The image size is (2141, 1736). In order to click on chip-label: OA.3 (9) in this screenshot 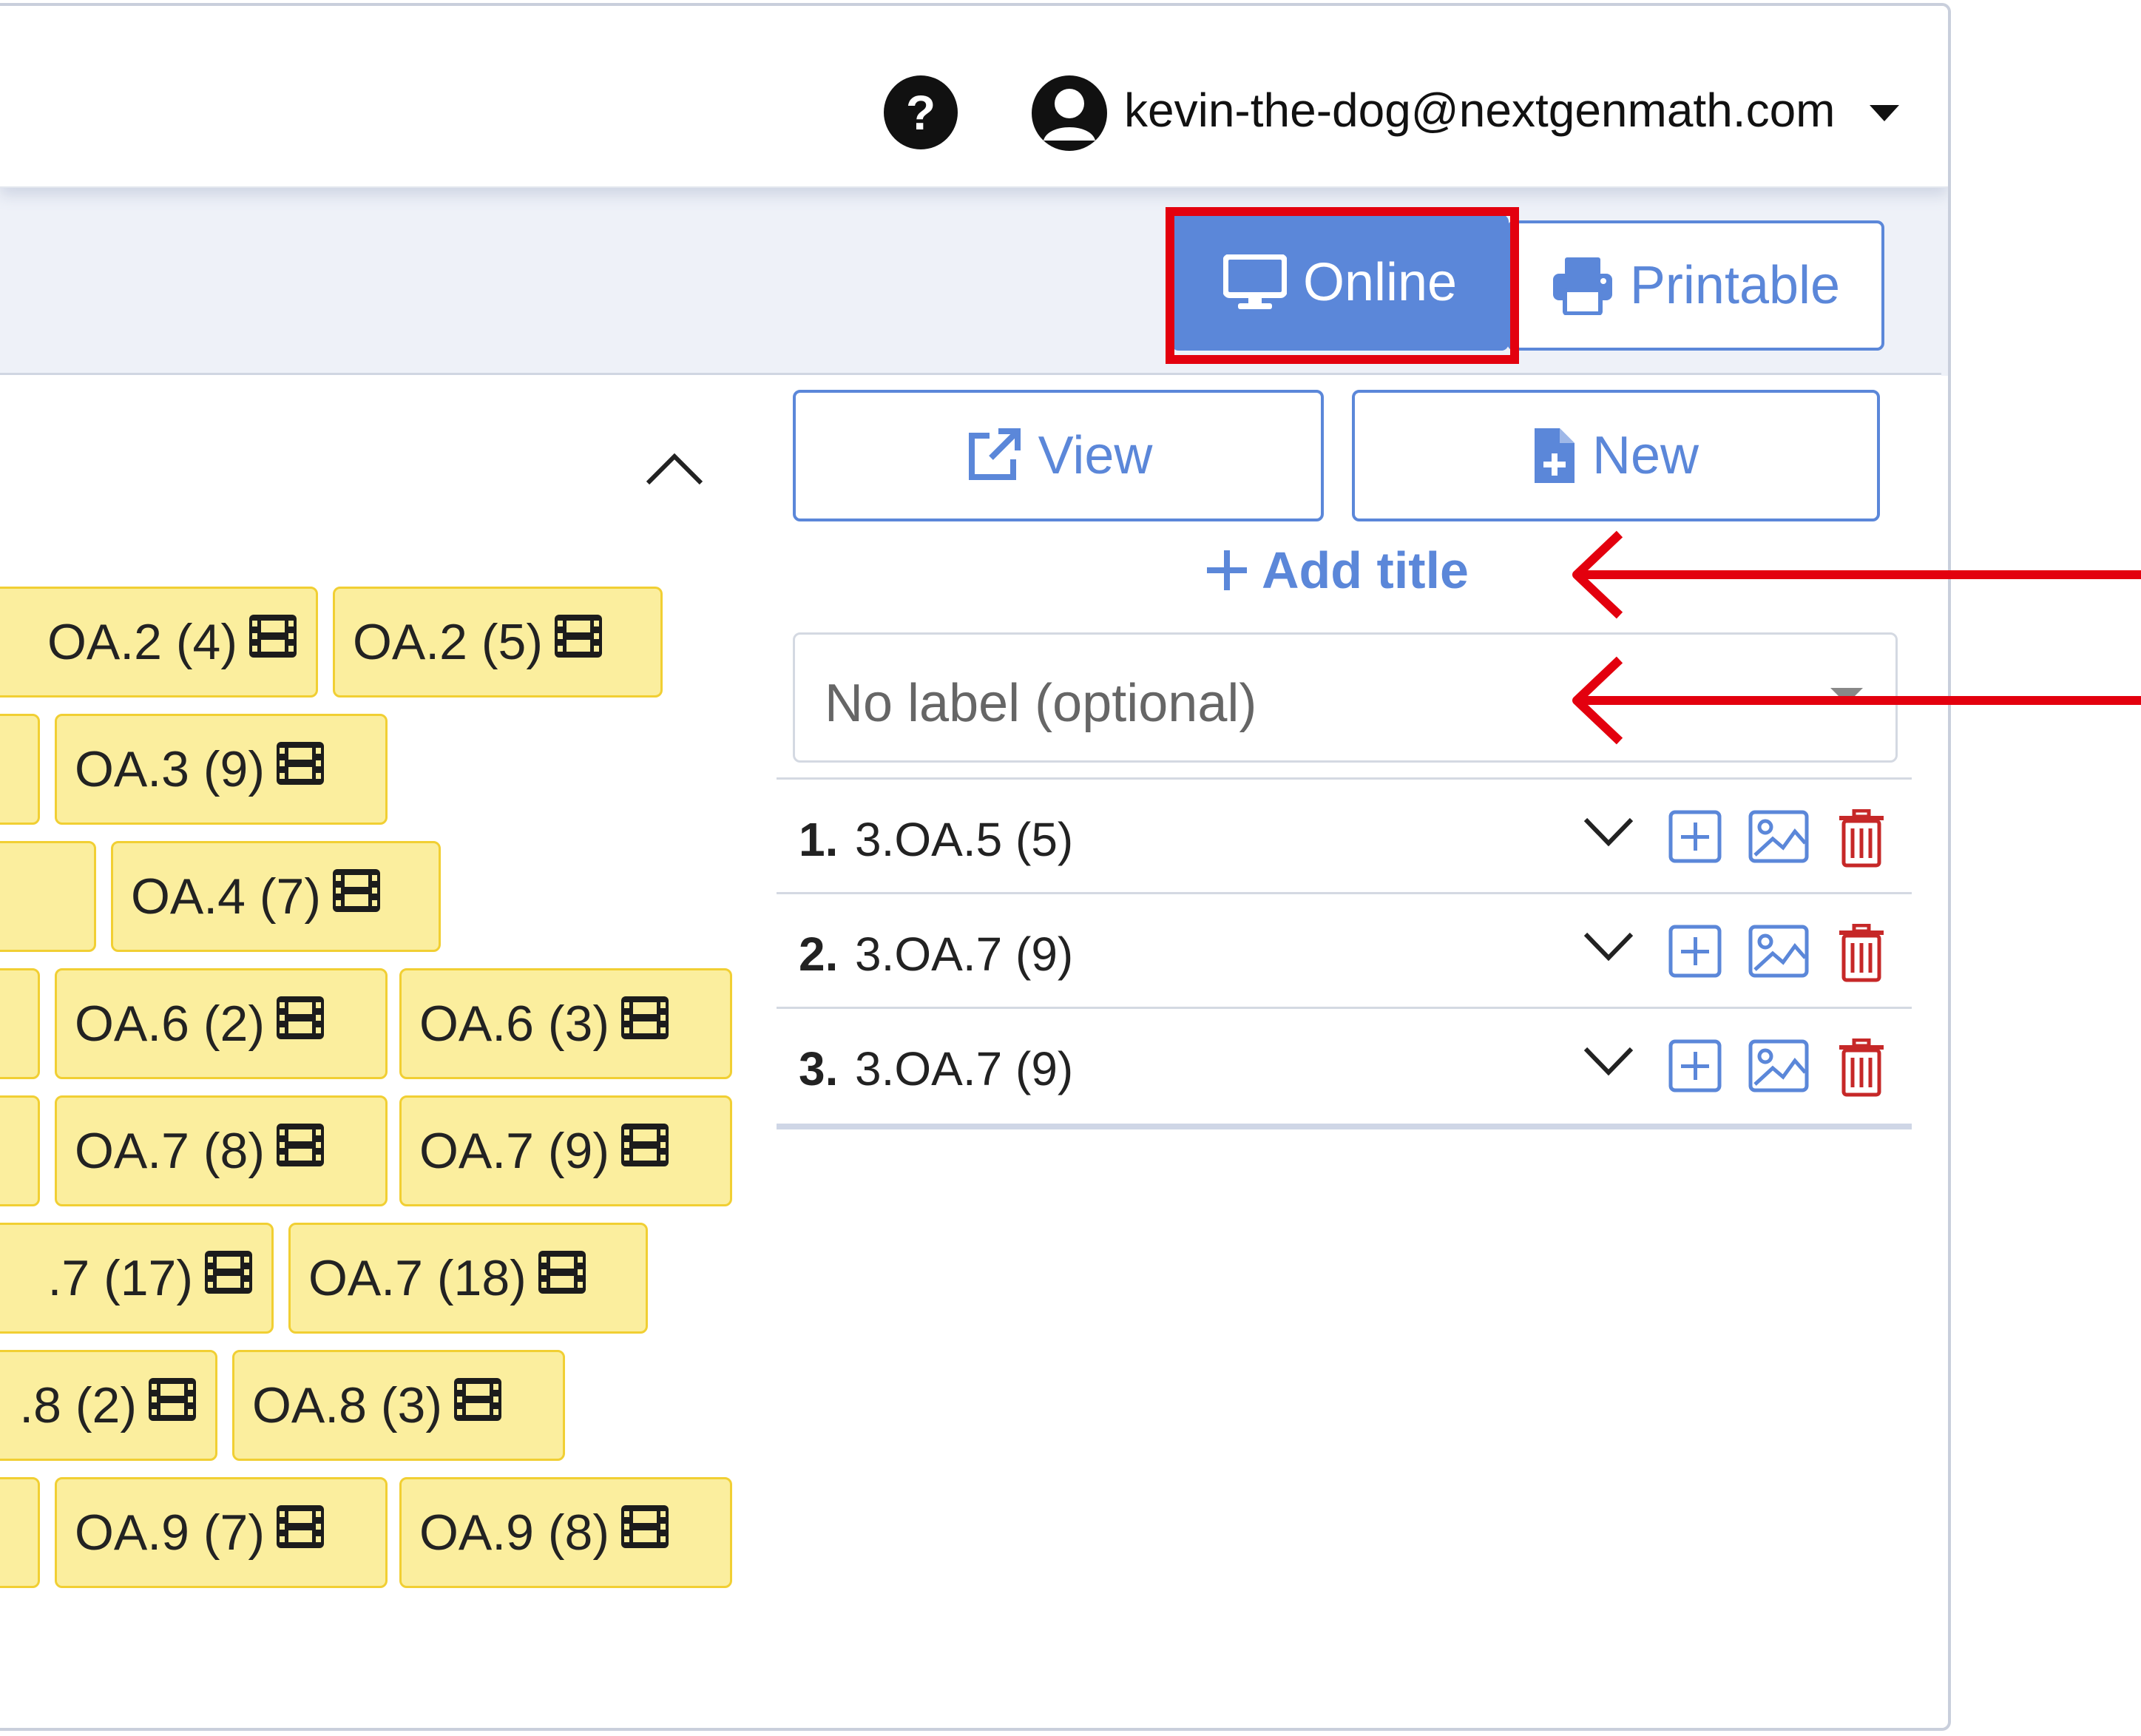, I will do `click(170, 769)`.